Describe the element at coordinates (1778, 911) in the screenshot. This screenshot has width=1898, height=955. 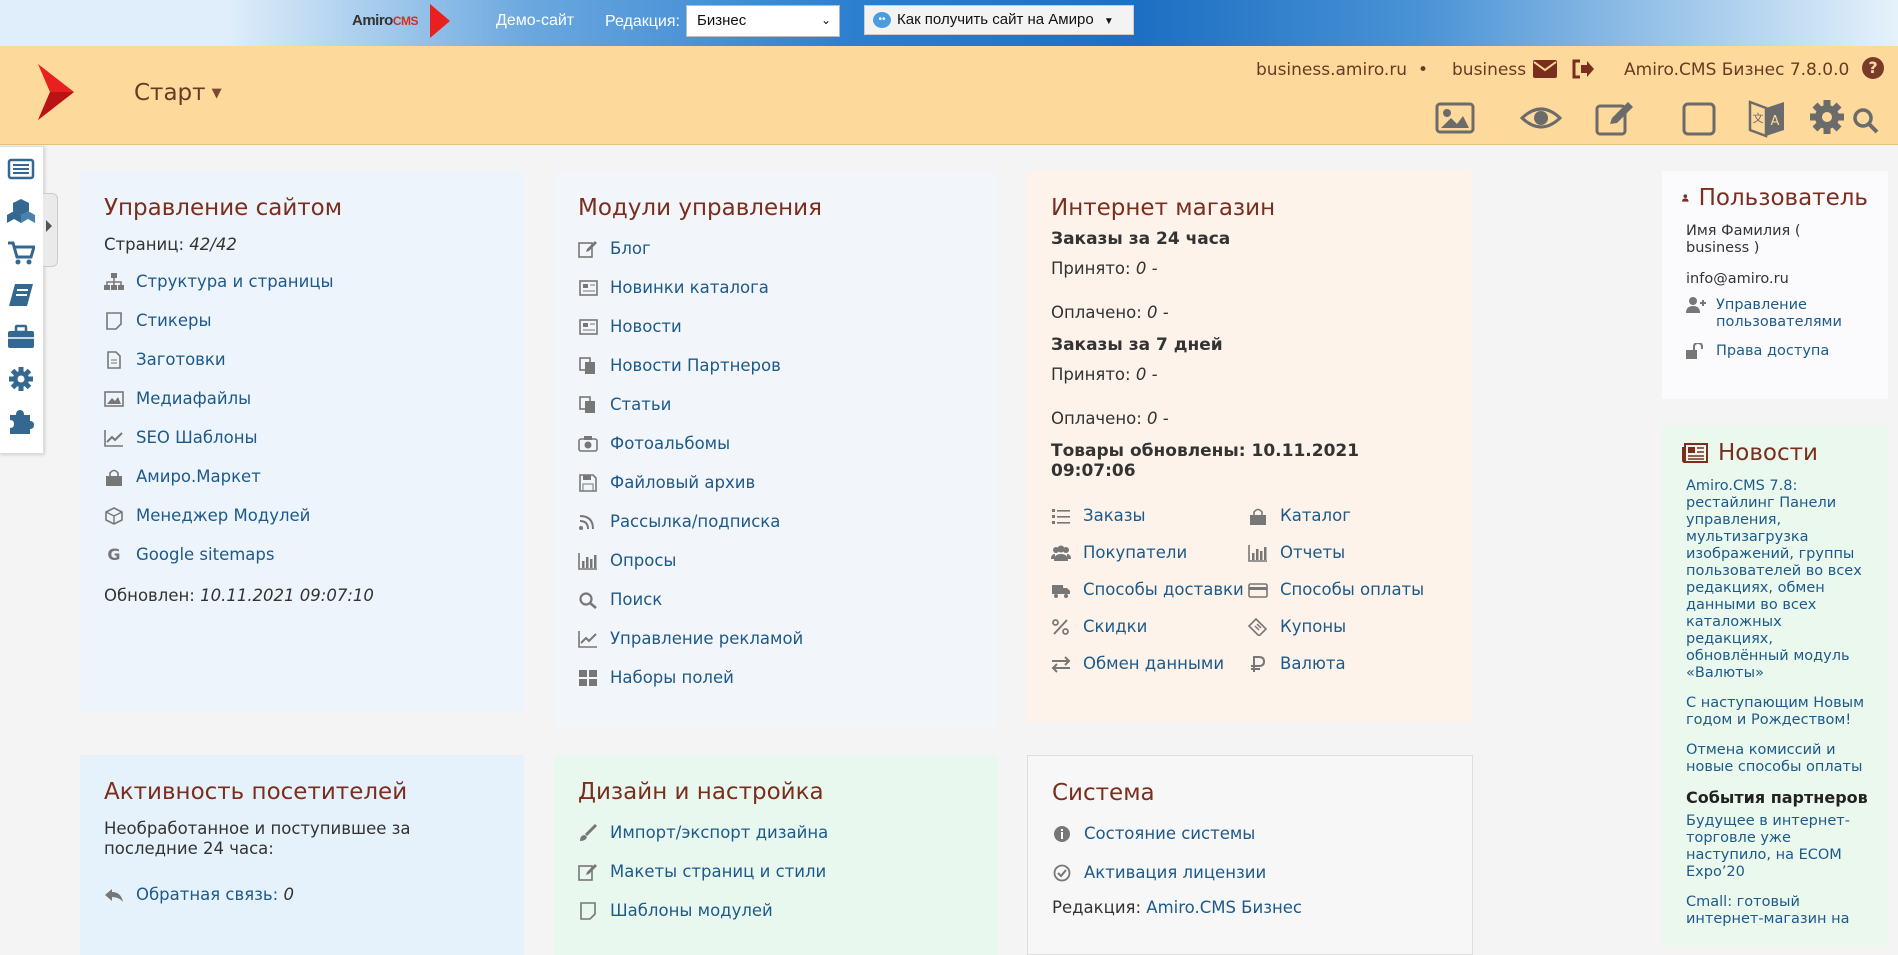
I see `partner-news-item: Cmall: готовый интернет-магазин на` at that location.